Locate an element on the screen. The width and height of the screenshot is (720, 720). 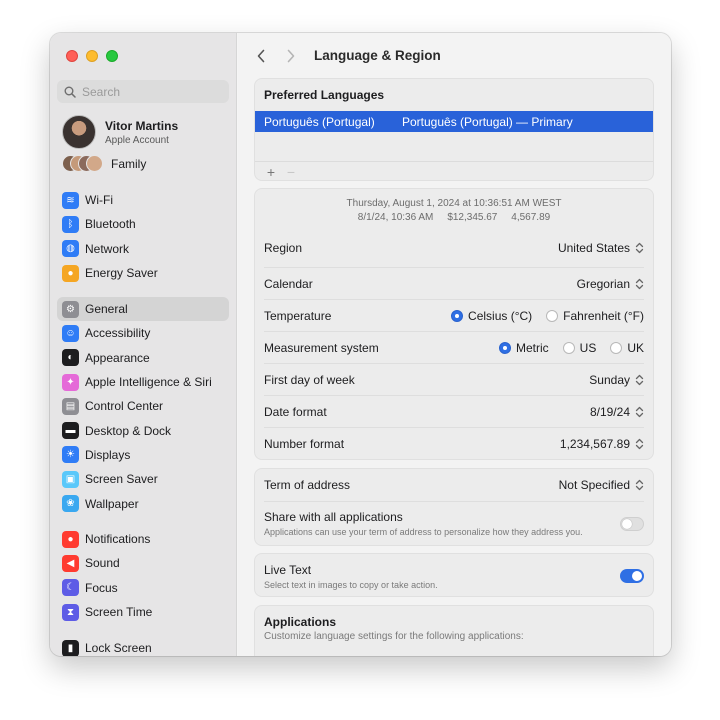
first-day-value: Sunday is located at coordinates (609, 379).